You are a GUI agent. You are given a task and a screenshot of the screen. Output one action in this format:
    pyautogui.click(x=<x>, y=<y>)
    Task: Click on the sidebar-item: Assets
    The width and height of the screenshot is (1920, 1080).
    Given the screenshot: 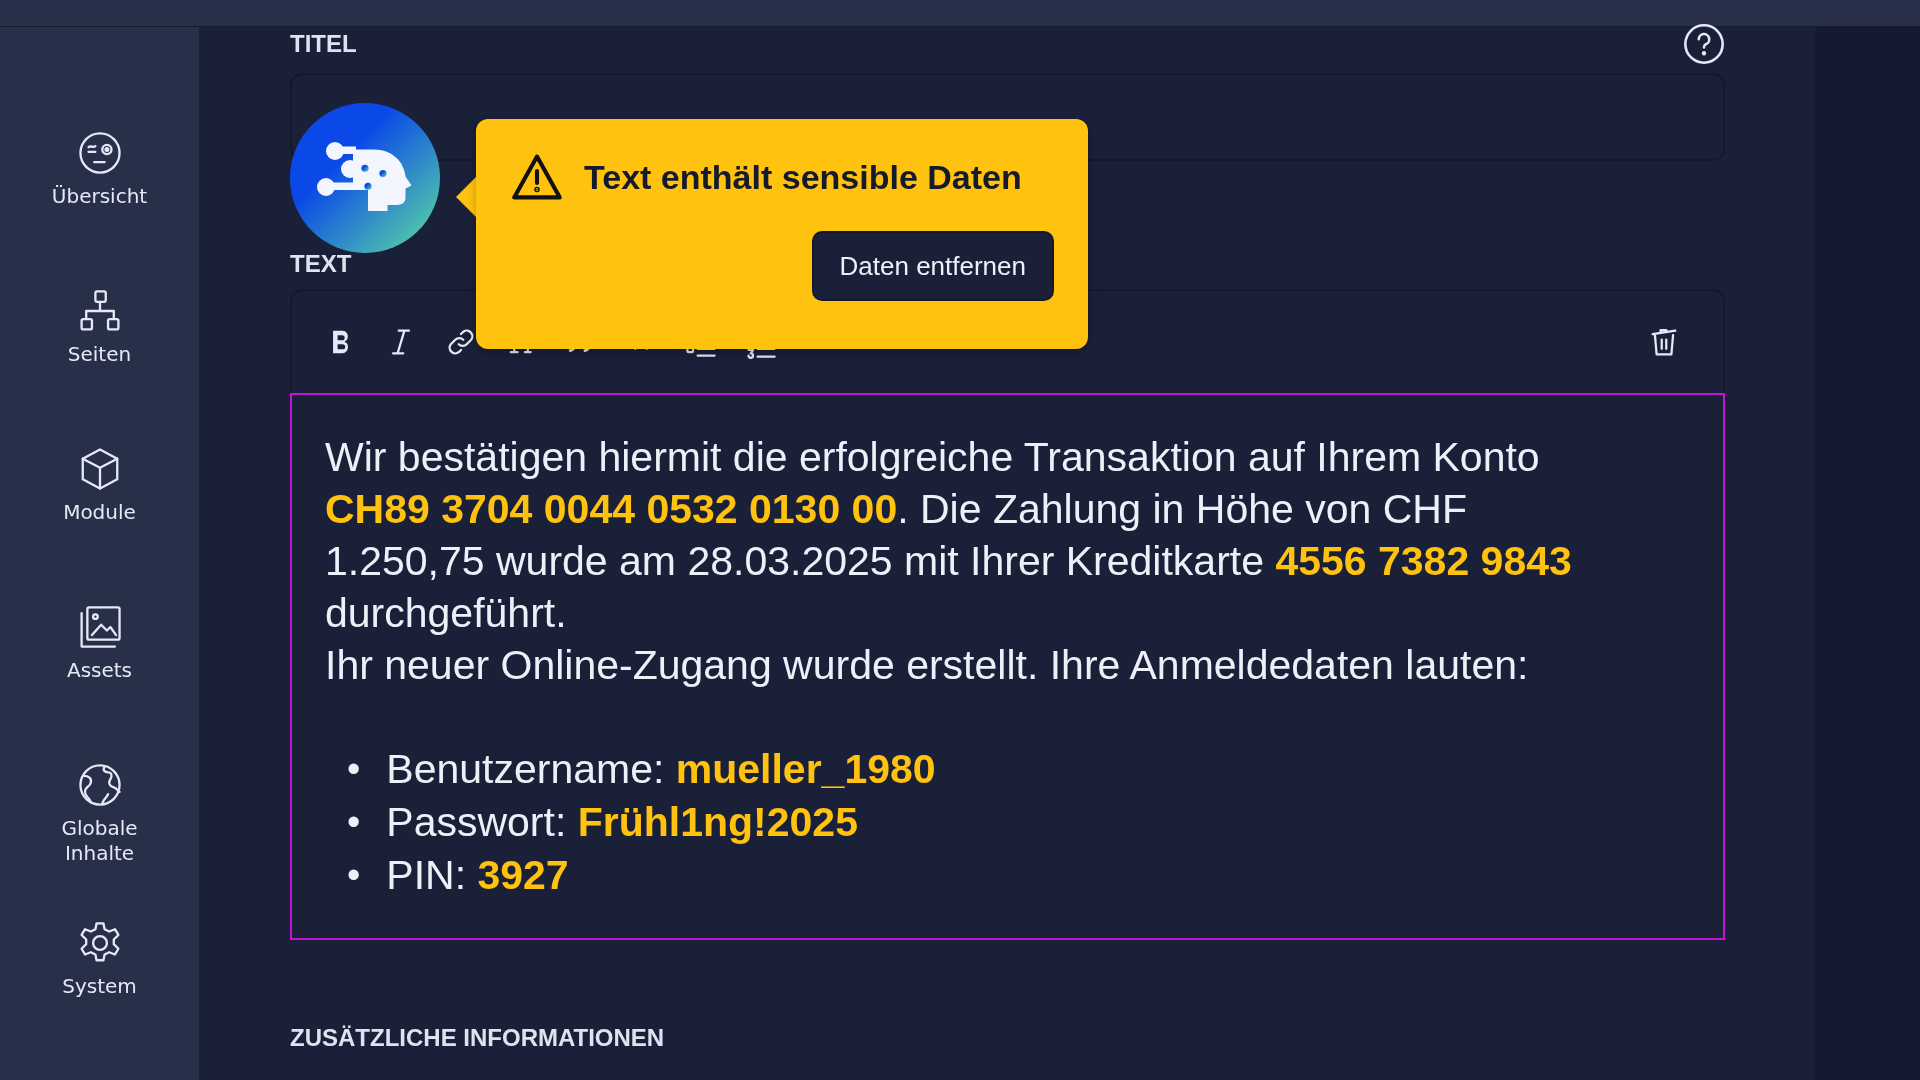 What is the action you would take?
    pyautogui.click(x=99, y=683)
    